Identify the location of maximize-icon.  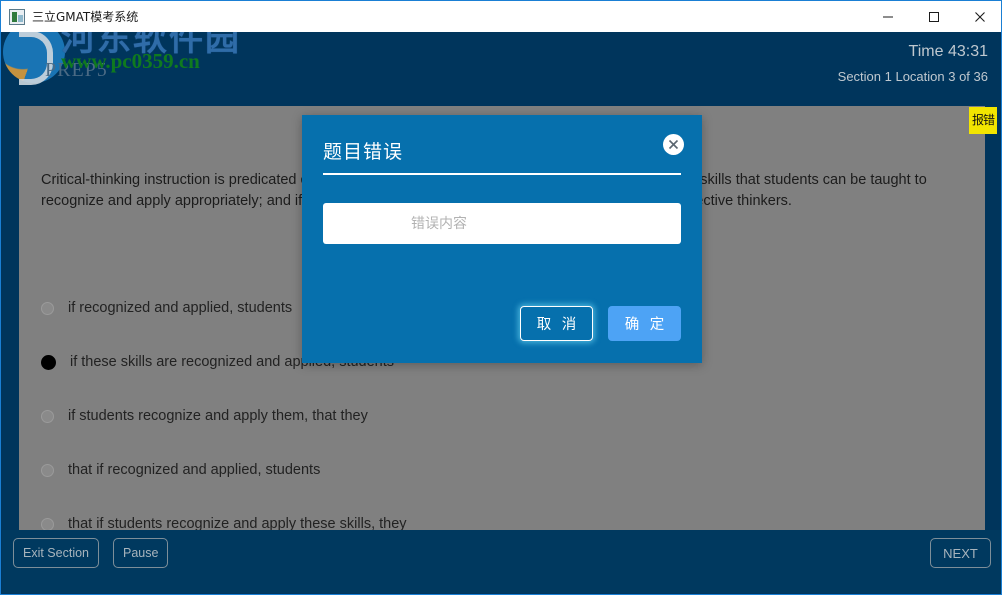
(934, 16).